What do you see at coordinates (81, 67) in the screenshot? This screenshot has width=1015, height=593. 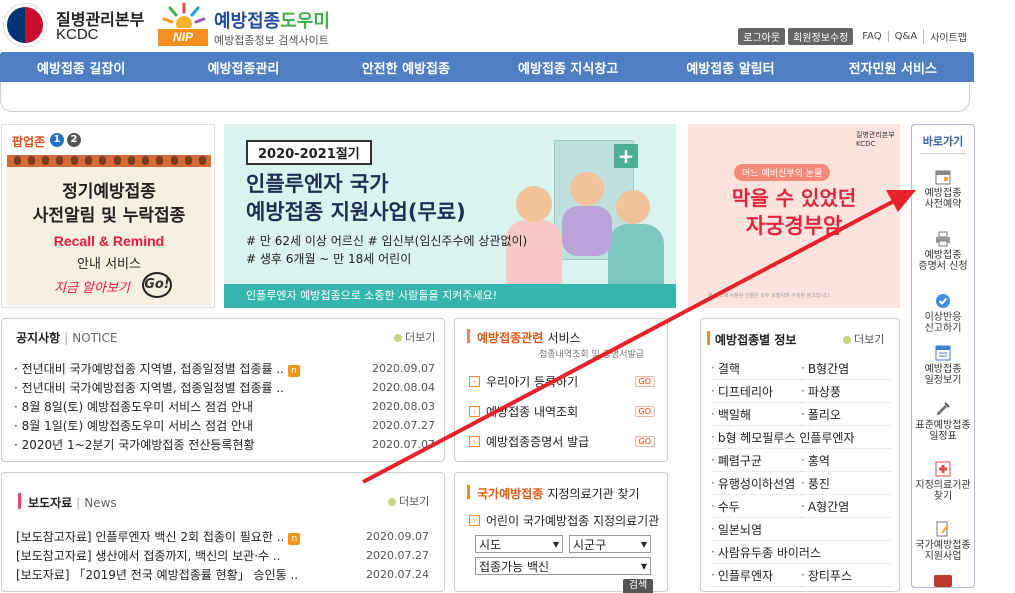 I see `nav-item-guide: 예방접종 길잡이` at bounding box center [81, 67].